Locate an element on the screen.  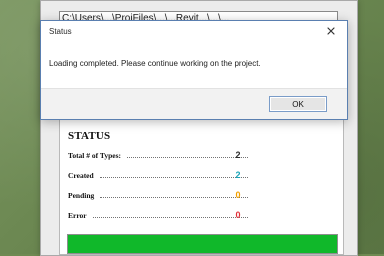
stat-label-error: Error is located at coordinates (77, 215).